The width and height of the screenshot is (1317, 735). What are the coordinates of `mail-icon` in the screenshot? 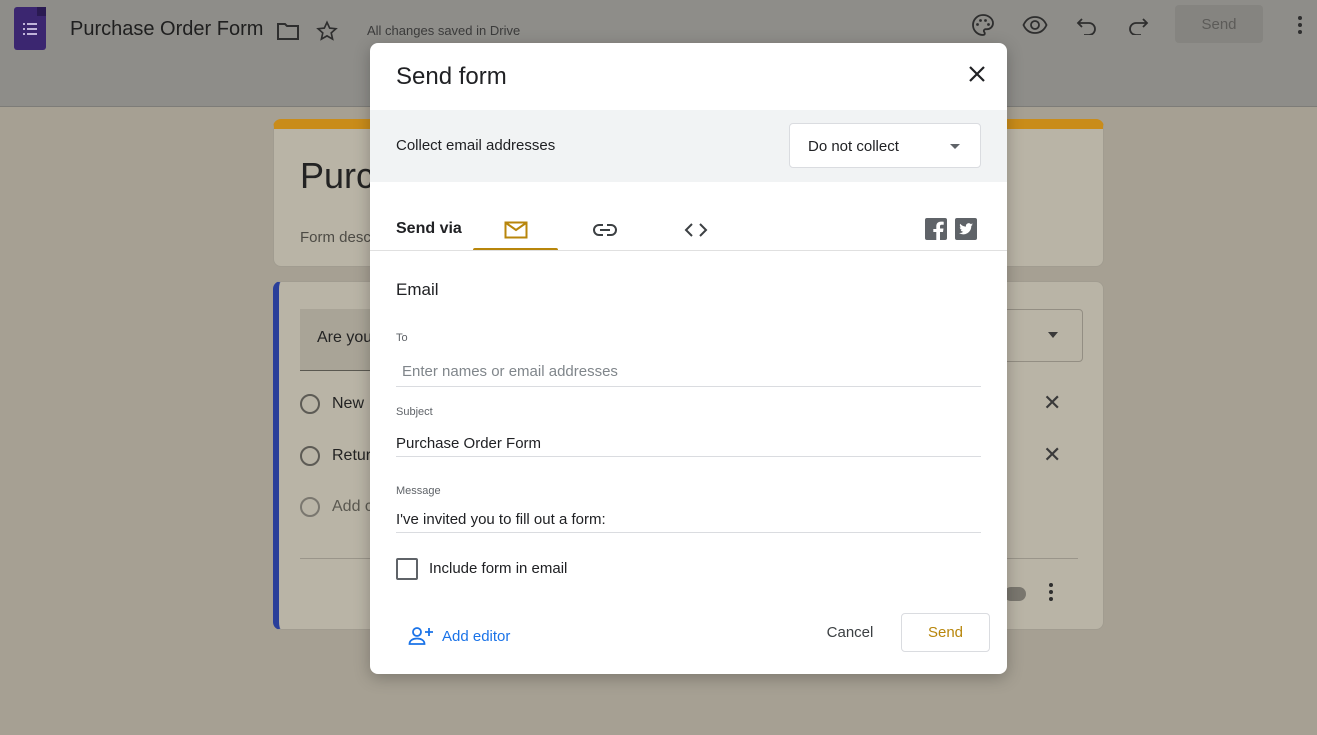 It's located at (515, 230).